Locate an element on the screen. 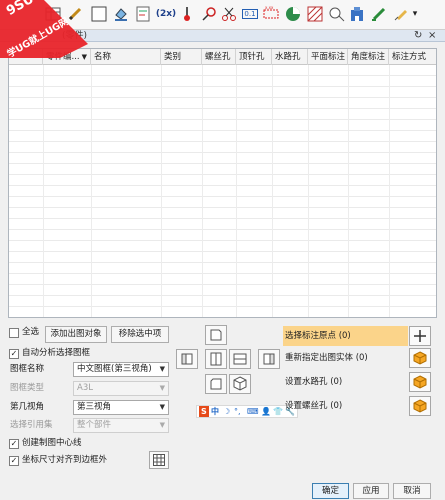 The width and height of the screenshot is (445, 500). column-header-name: 名称 is located at coordinates (126, 57).